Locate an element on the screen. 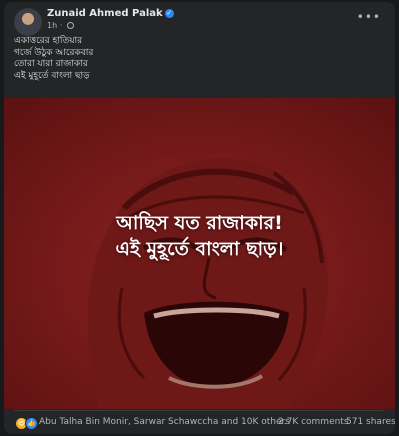 Image resolution: width=399 pixels, height=436 pixels. post-meta: 1h · is located at coordinates (60, 25).